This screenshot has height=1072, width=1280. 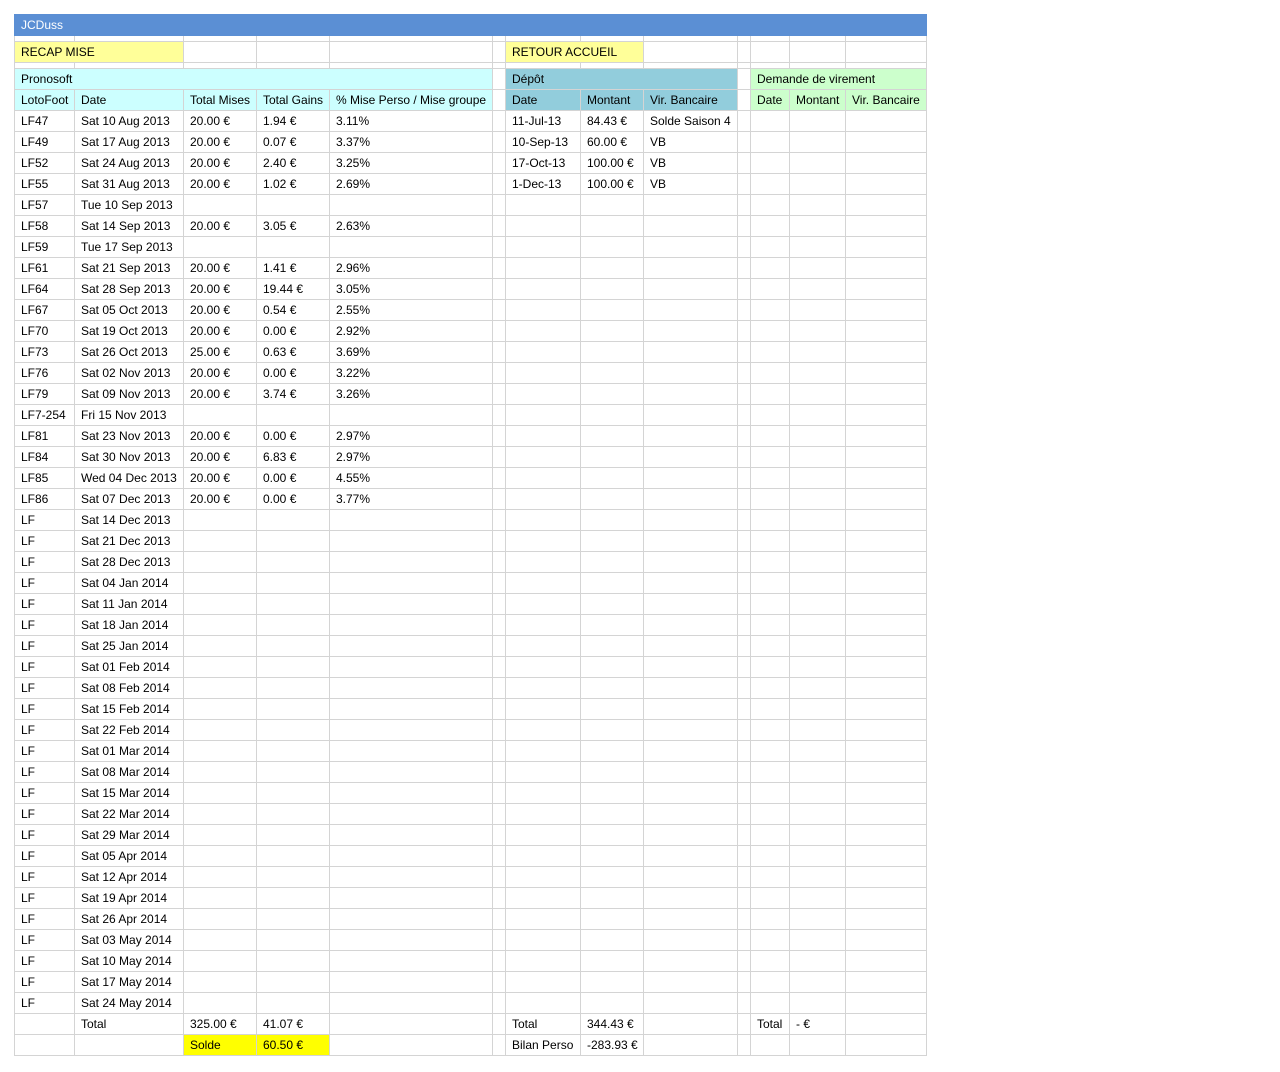 I want to click on solde-value: 60.50 €, so click(x=293, y=1045).